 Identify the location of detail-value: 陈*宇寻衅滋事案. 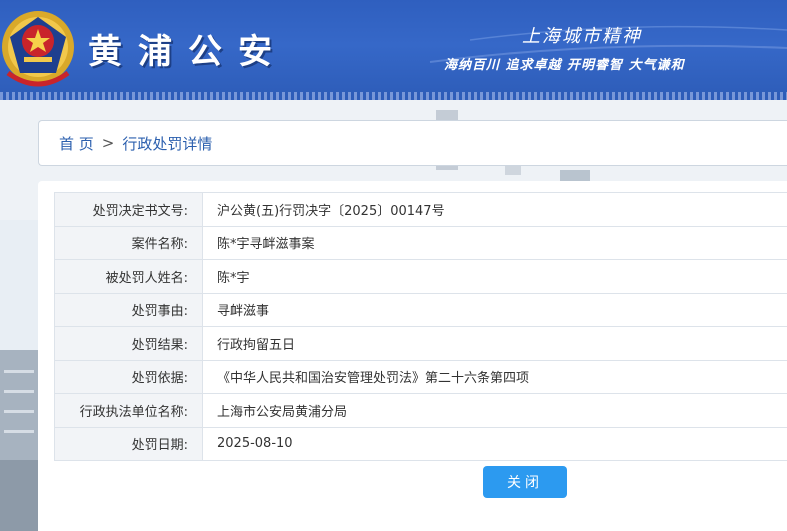
(494, 242).